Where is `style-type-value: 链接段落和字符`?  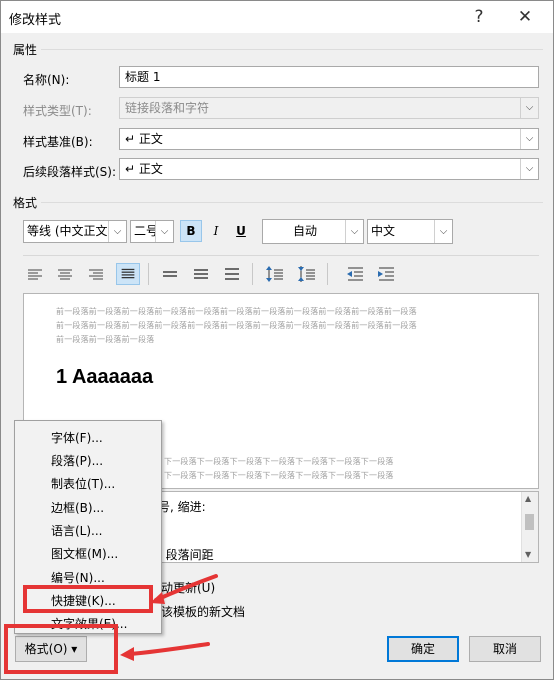 style-type-value: 链接段落和字符 is located at coordinates (167, 108).